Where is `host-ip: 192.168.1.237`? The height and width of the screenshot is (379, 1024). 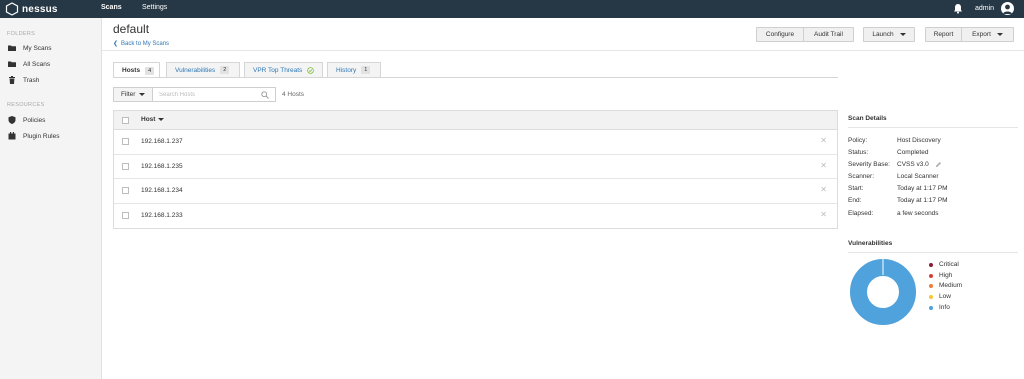 host-ip: 192.168.1.237 is located at coordinates (162, 141).